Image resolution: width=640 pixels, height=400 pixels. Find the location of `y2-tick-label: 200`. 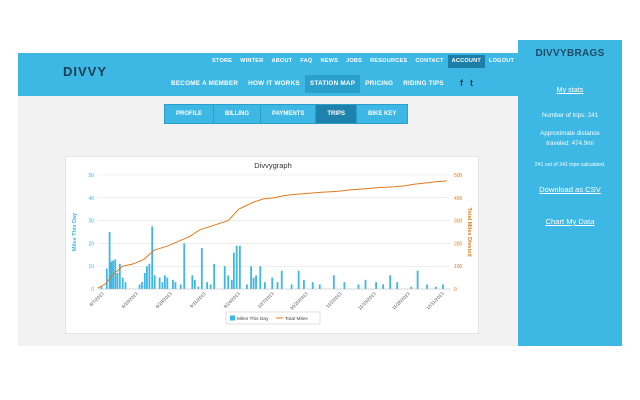

y2-tick-label: 200 is located at coordinates (458, 244).